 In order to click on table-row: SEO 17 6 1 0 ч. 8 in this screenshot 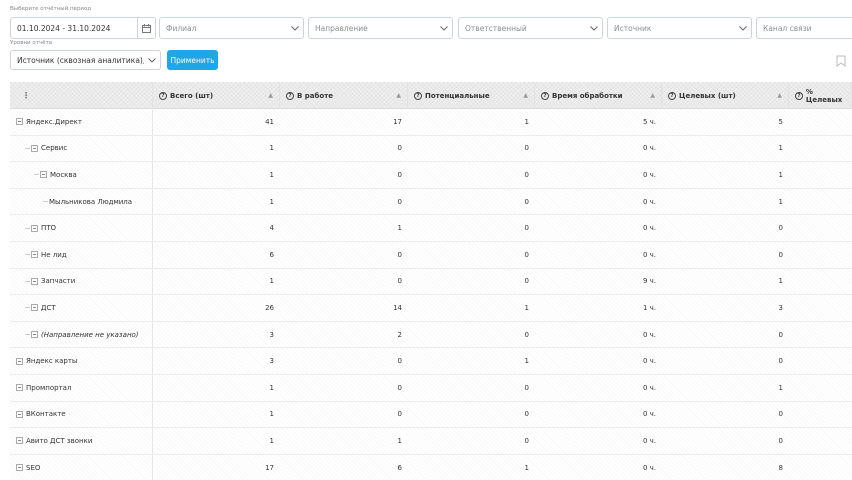, I will do `click(431, 467)`.